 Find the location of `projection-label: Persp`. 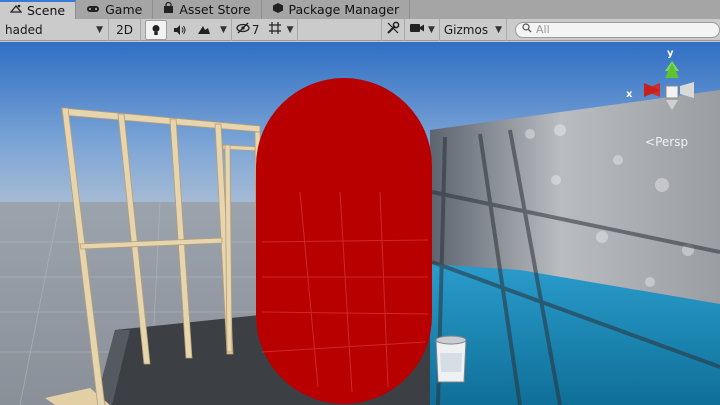

projection-label: Persp is located at coordinates (672, 142).